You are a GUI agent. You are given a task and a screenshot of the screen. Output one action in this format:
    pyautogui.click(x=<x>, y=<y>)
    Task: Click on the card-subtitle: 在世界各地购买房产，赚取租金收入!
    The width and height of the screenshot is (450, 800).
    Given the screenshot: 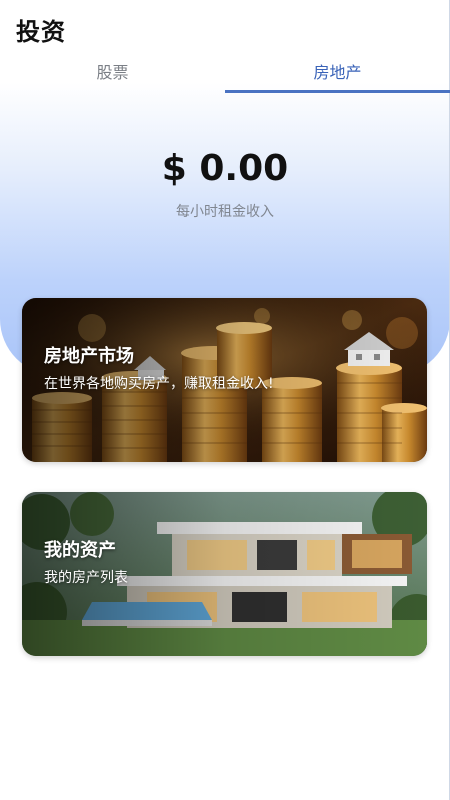 What is the action you would take?
    pyautogui.click(x=159, y=384)
    